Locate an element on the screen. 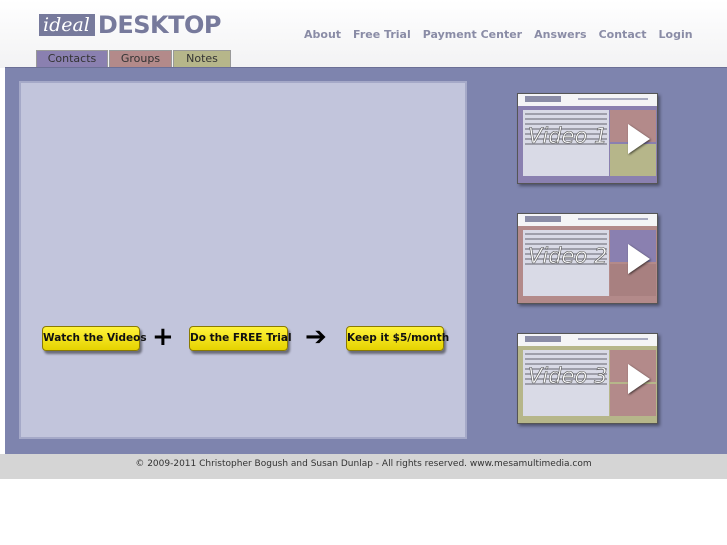 The width and height of the screenshot is (727, 545). tab-notes: Notes is located at coordinates (202, 58).